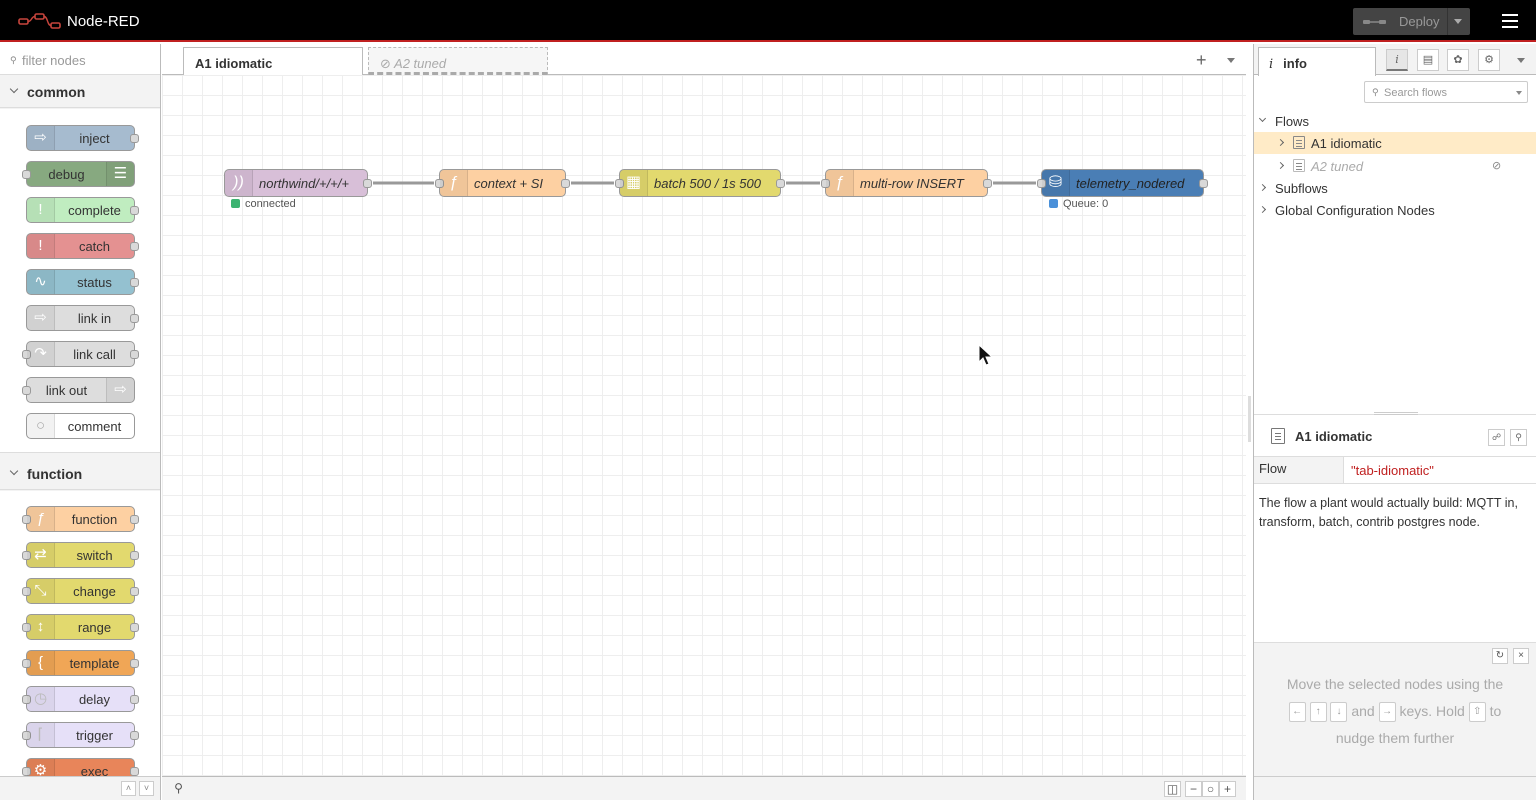 This screenshot has height=800, width=1536. What do you see at coordinates (128, 788) in the screenshot?
I see `collapse-all-icon: ˄` at bounding box center [128, 788].